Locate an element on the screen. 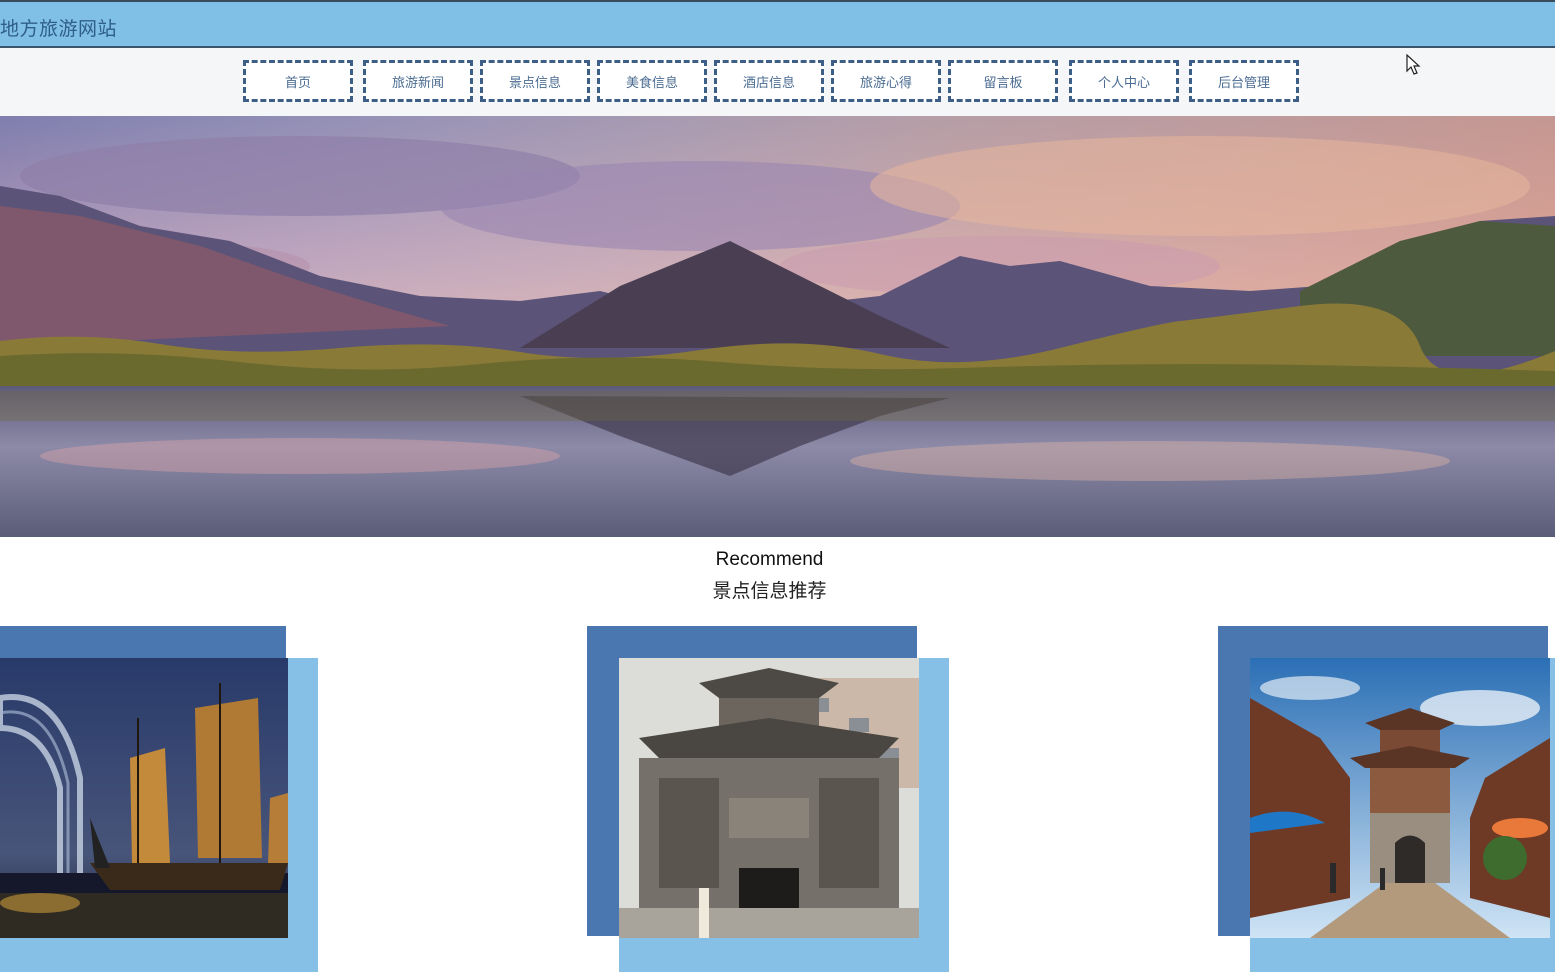 This screenshot has height=972, width=1555. recommend-title-en: Recommend is located at coordinates (769, 559).